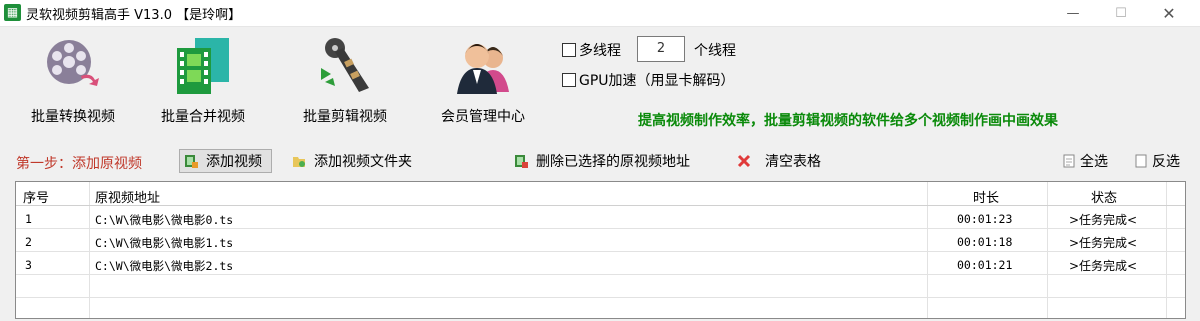  I want to click on promo-text: 提高视频制作效率，批量剪辑视频的软件给多个视频制作画中画效果, so click(848, 121).